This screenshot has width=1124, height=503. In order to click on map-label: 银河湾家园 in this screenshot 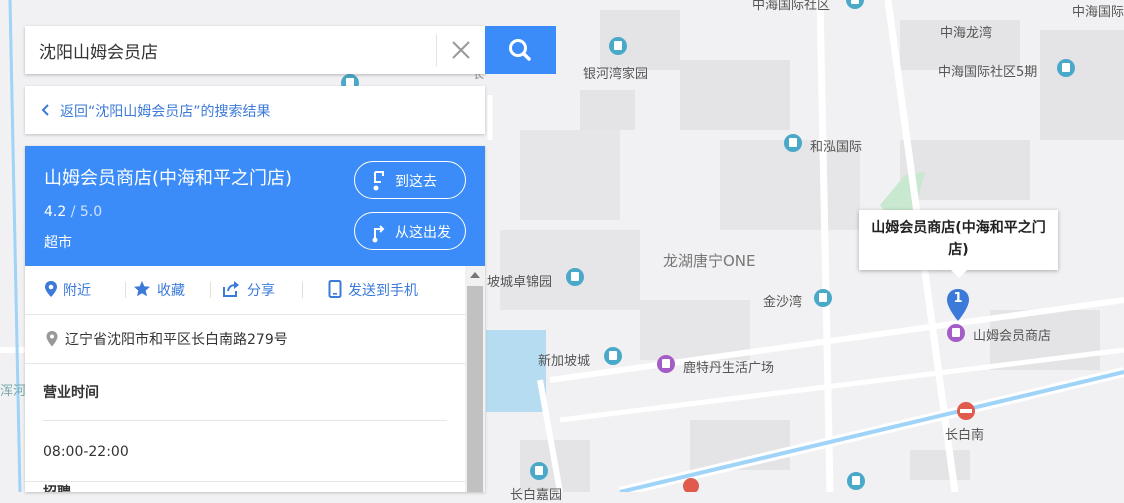, I will do `click(616, 74)`.